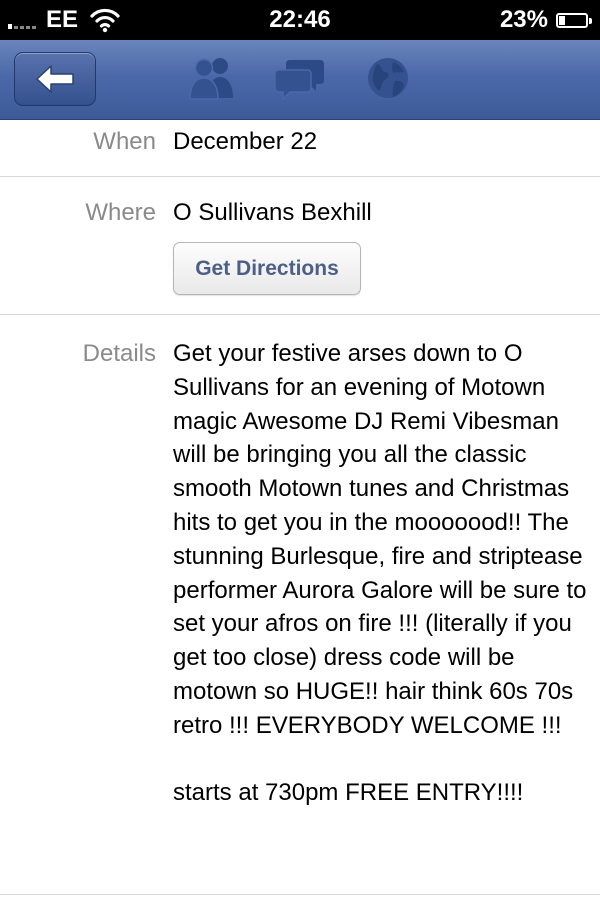 The height and width of the screenshot is (900, 600). Describe the element at coordinates (119, 353) in the screenshot. I see `details-label: Details` at that location.